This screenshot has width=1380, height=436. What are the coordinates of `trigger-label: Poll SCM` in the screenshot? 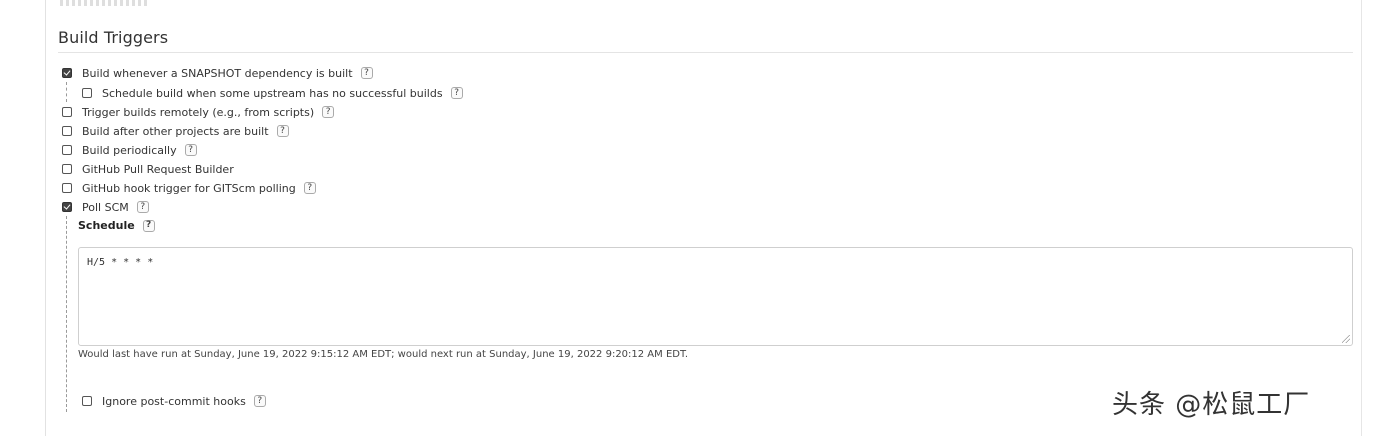 It's located at (105, 207).